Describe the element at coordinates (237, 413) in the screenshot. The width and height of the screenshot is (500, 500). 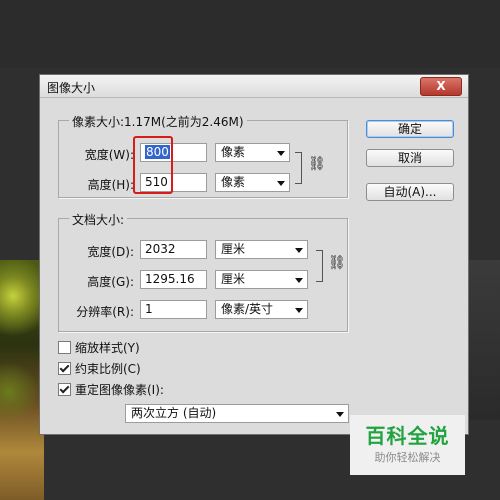
I see `resample-method-select: 两次立方 (自动)` at that location.